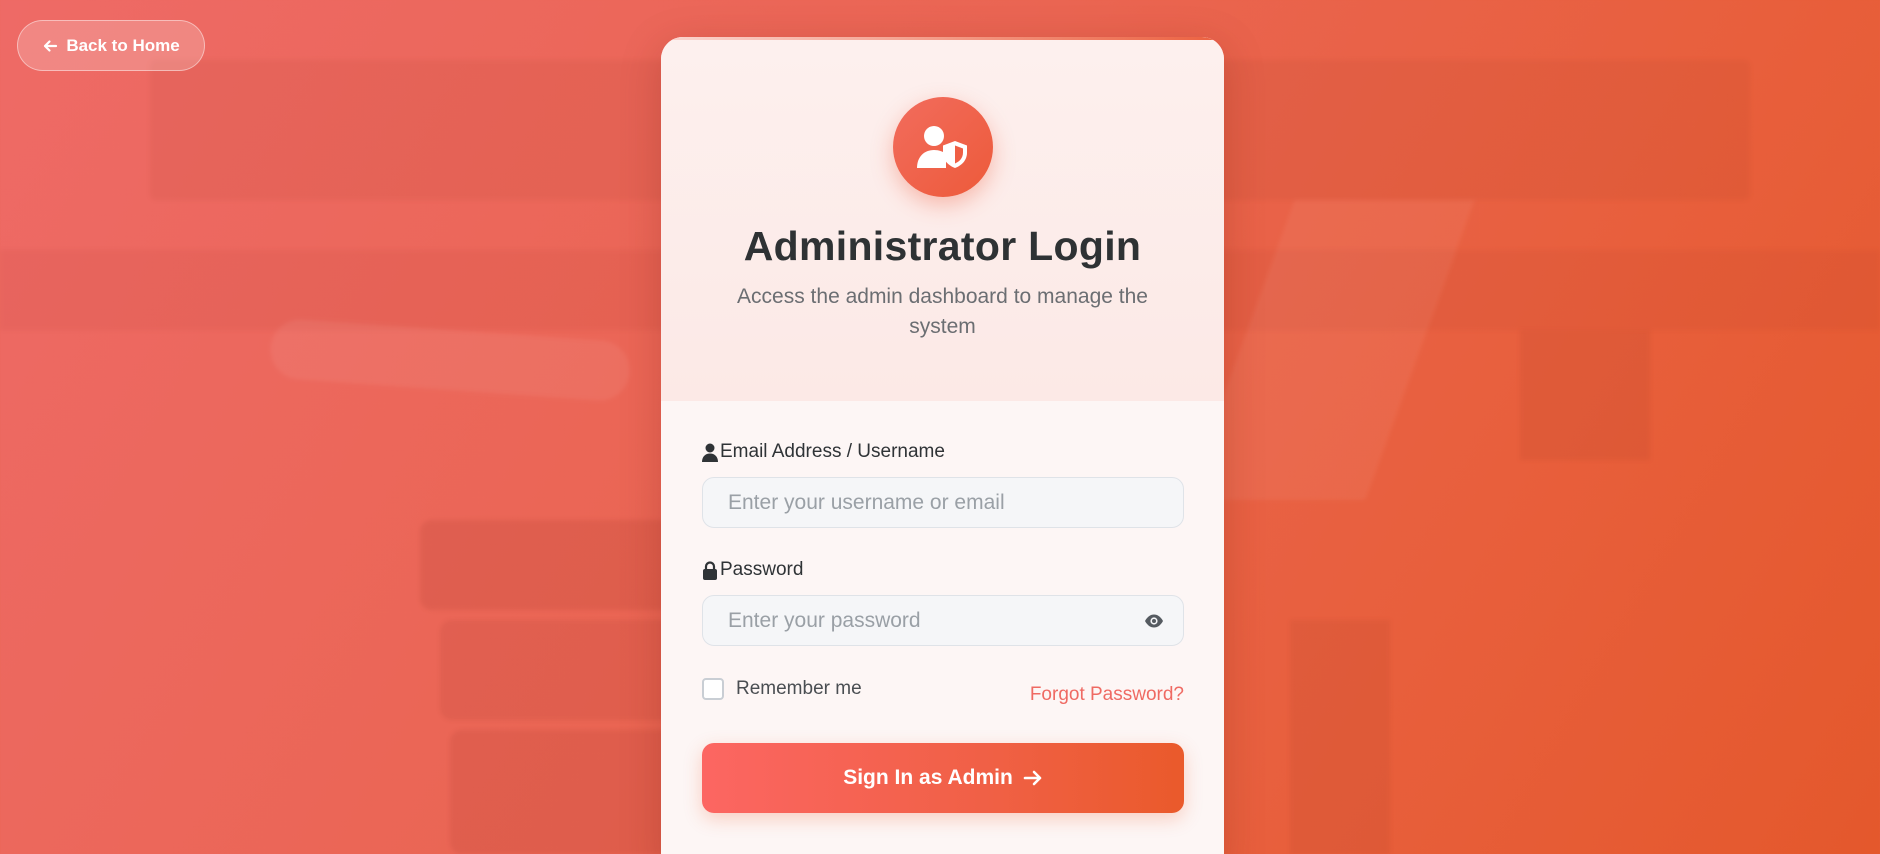 The width and height of the screenshot is (1880, 854). What do you see at coordinates (762, 569) in the screenshot?
I see `password-label-text: Password` at bounding box center [762, 569].